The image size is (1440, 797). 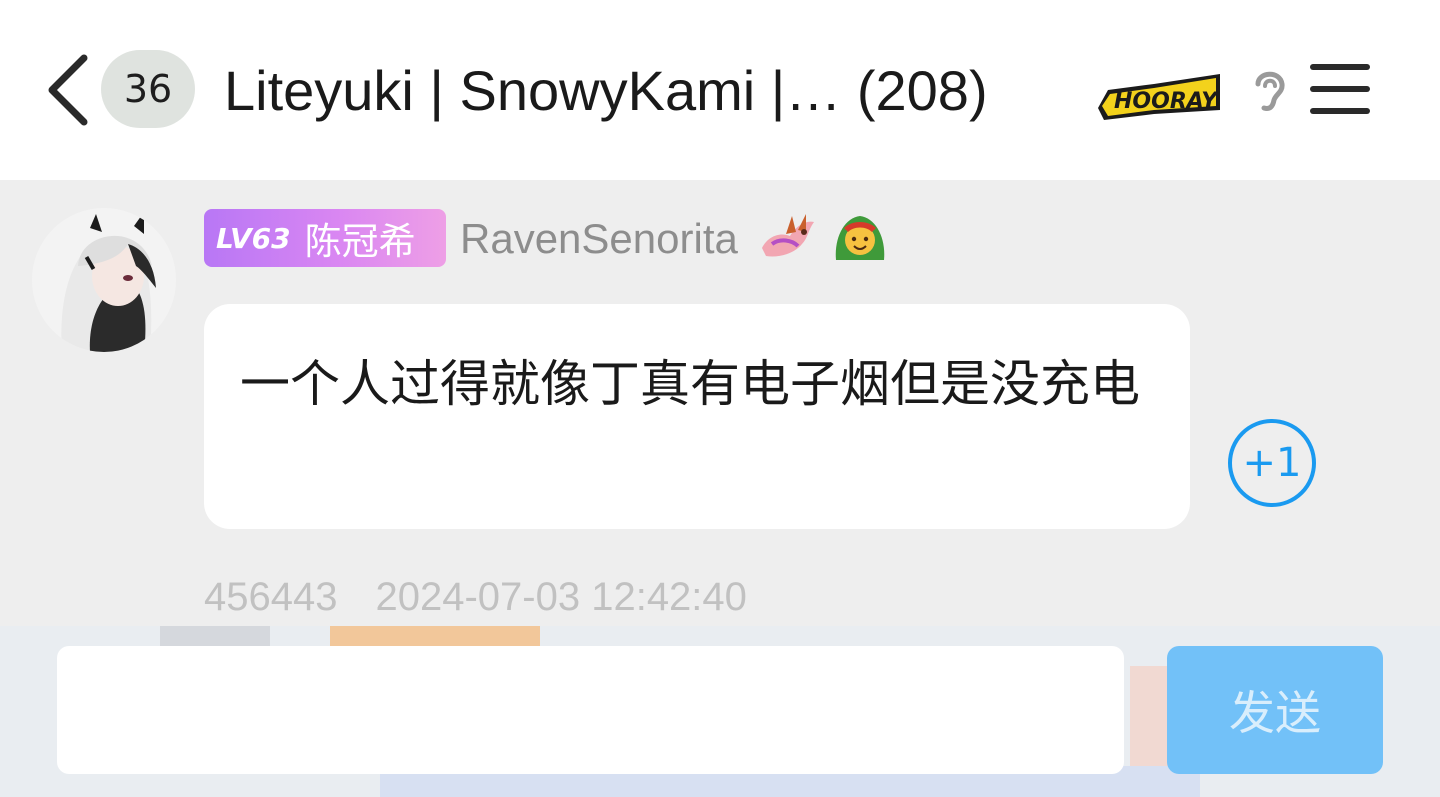 What do you see at coordinates (1269, 90) in the screenshot?
I see `ear-icon` at bounding box center [1269, 90].